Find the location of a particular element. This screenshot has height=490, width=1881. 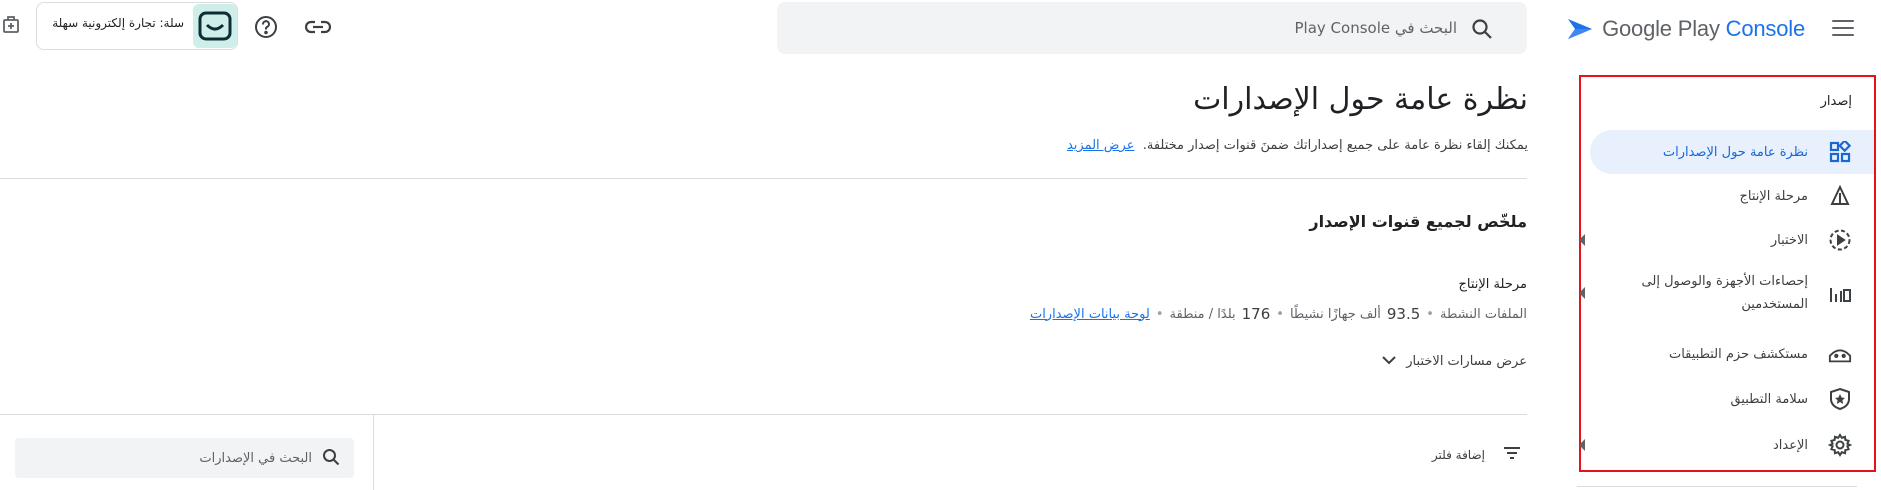

notification-icon is located at coordinates (10, 25).